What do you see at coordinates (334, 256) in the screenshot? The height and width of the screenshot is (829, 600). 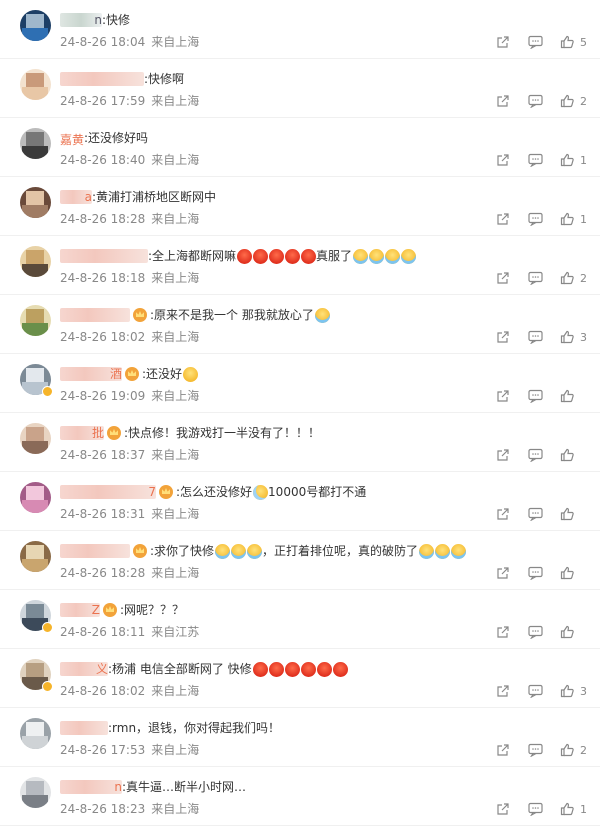 I see `comment-text-continued: 真服了` at bounding box center [334, 256].